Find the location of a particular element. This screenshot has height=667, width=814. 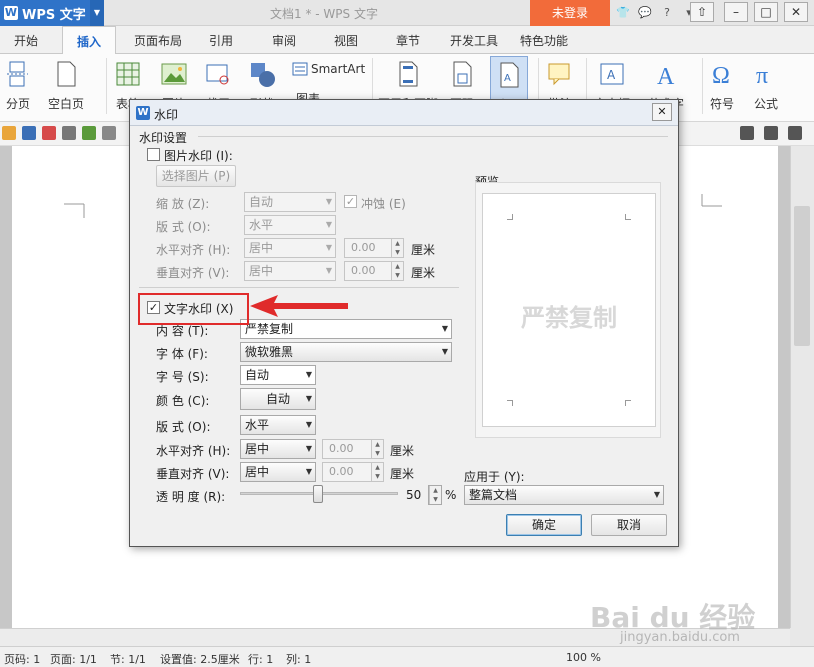

transparency-label: 透 明 度 (R): is located at coordinates (191, 497).